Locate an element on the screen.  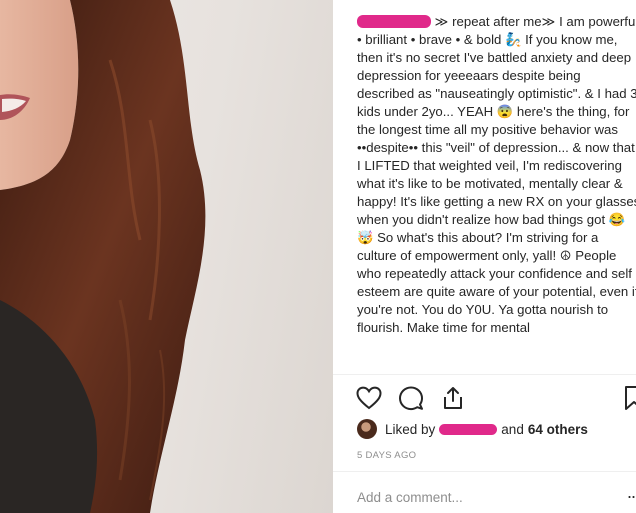
liker-avatar is located at coordinates (367, 429).